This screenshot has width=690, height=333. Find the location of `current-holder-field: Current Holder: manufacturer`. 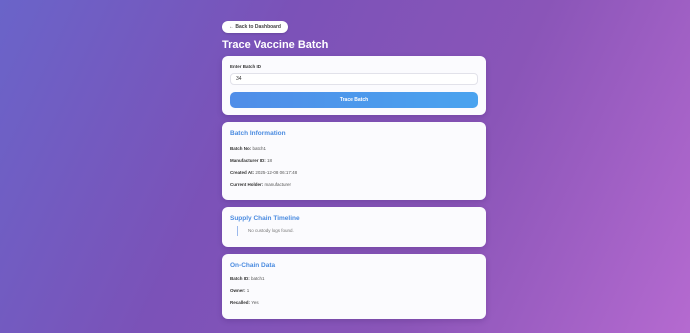

current-holder-field: Current Holder: manufacturer is located at coordinates (260, 184).